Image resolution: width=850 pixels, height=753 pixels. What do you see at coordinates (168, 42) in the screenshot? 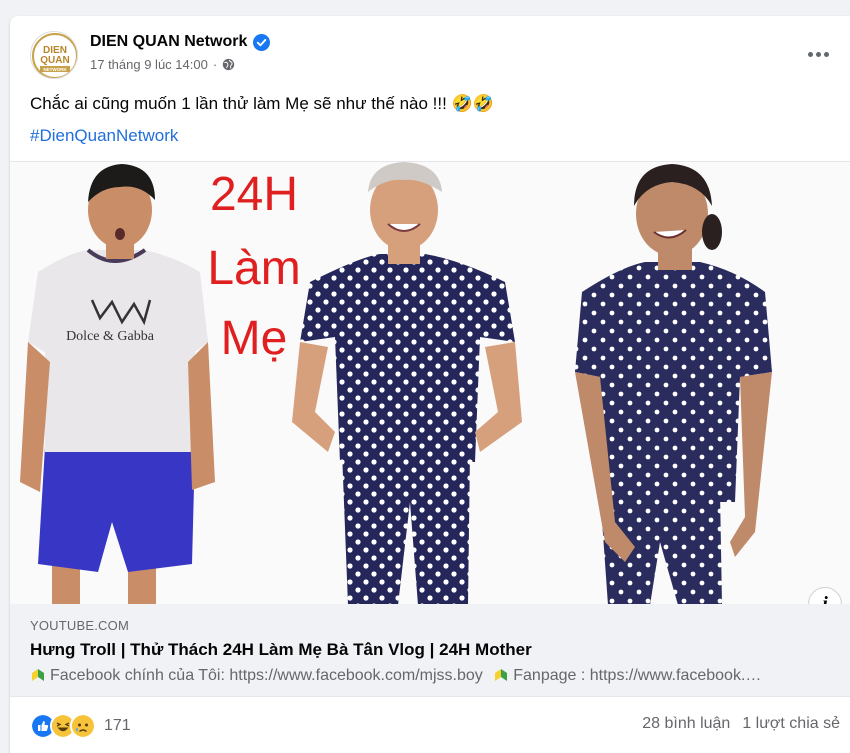
I see `page-name-link: DIEN QUAN Network` at bounding box center [168, 42].